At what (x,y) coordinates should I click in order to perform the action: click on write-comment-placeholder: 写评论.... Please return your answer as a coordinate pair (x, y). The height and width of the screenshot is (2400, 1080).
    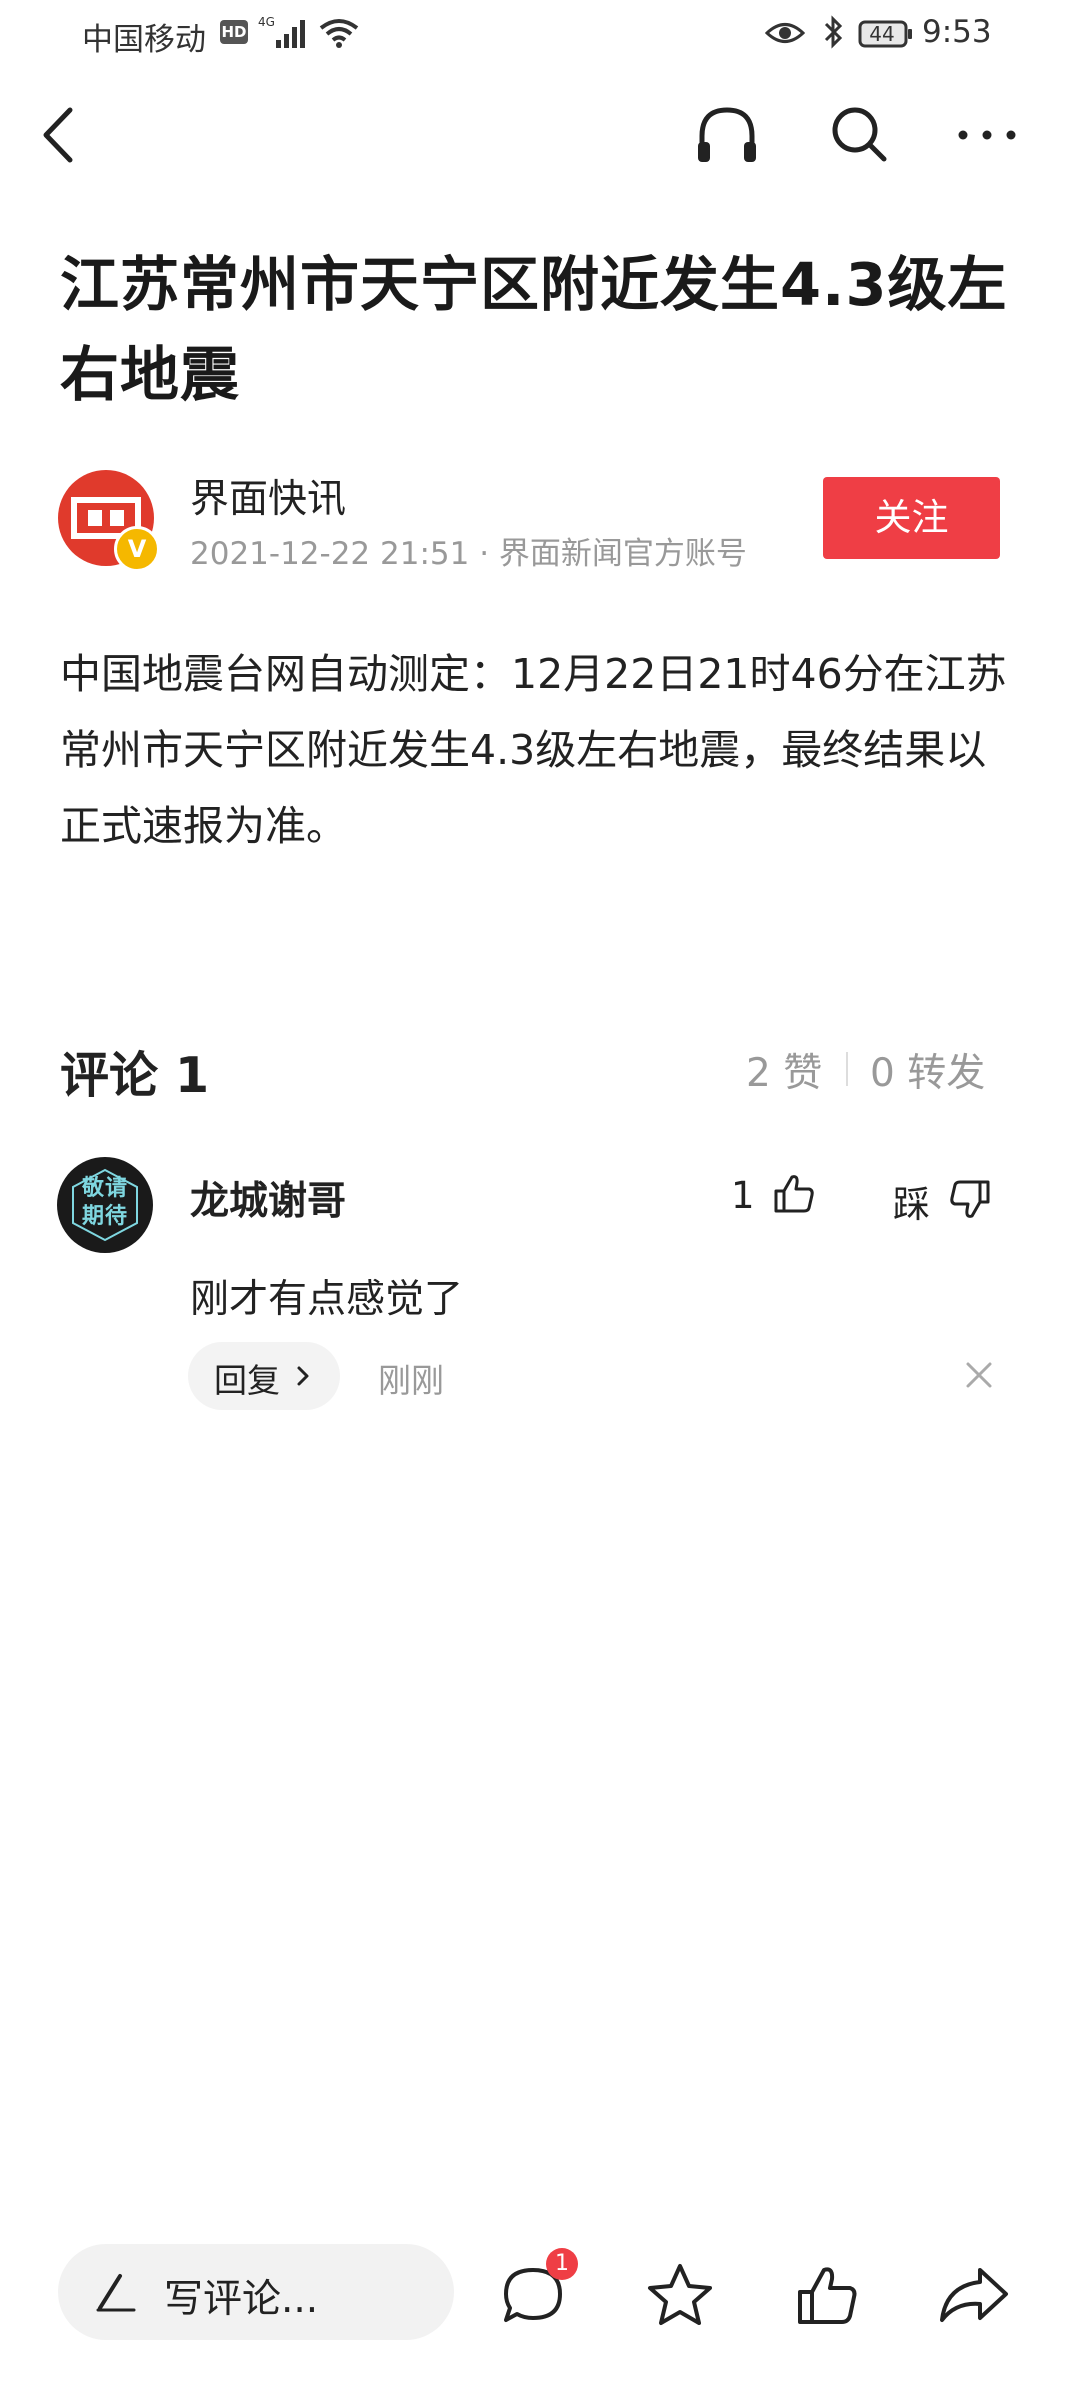
    Looking at the image, I should click on (241, 2296).